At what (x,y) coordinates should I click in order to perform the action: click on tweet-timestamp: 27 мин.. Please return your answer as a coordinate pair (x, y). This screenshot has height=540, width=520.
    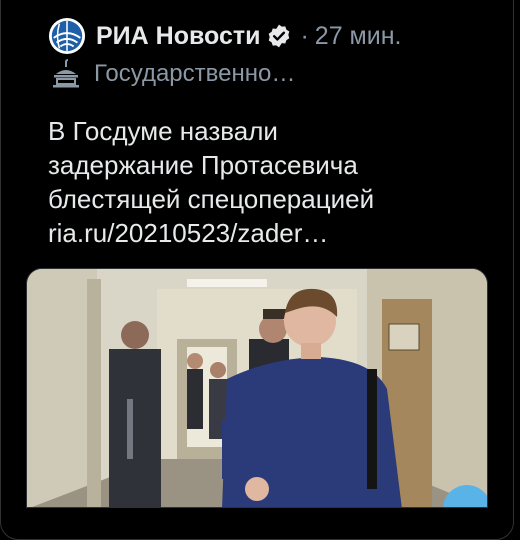
    Looking at the image, I should click on (358, 36).